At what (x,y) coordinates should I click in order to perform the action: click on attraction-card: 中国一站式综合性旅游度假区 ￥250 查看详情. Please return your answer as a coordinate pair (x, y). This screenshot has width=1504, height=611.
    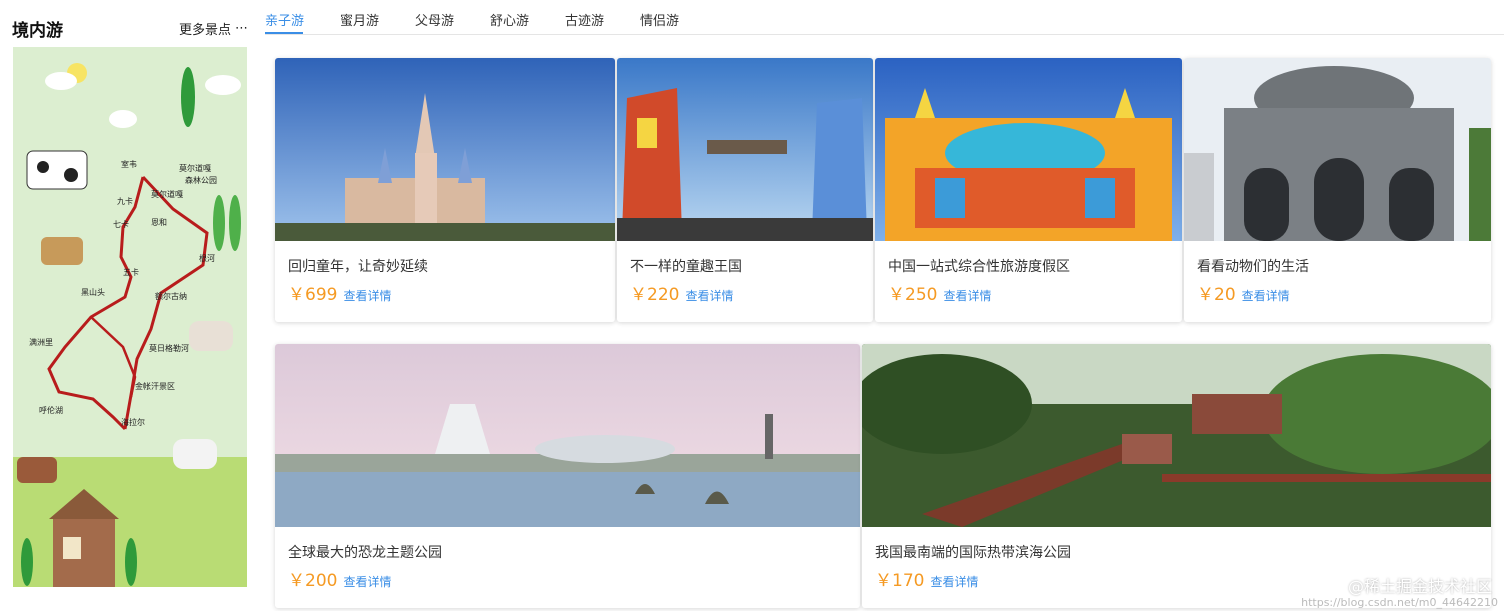
    Looking at the image, I should click on (1028, 190).